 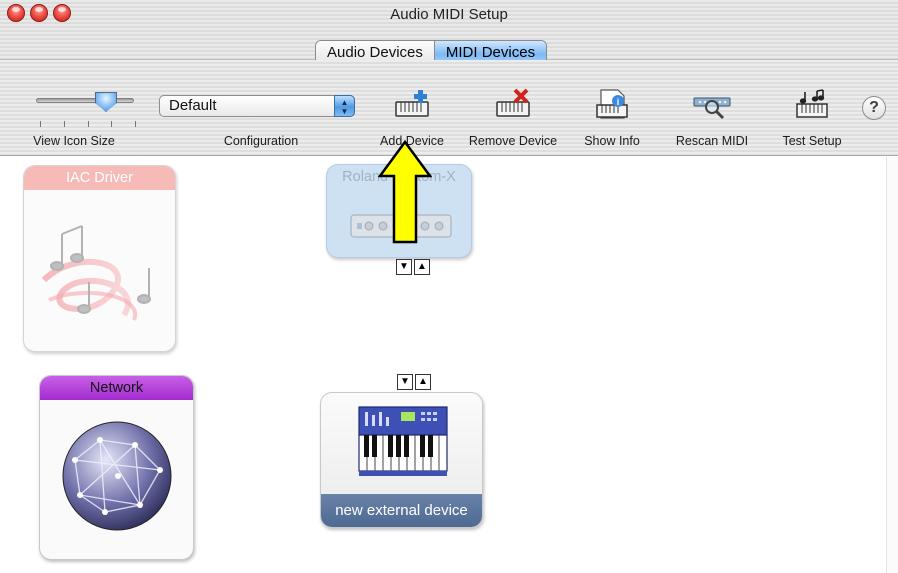 I want to click on view-icon-size-label: View Icon Size, so click(x=74, y=141).